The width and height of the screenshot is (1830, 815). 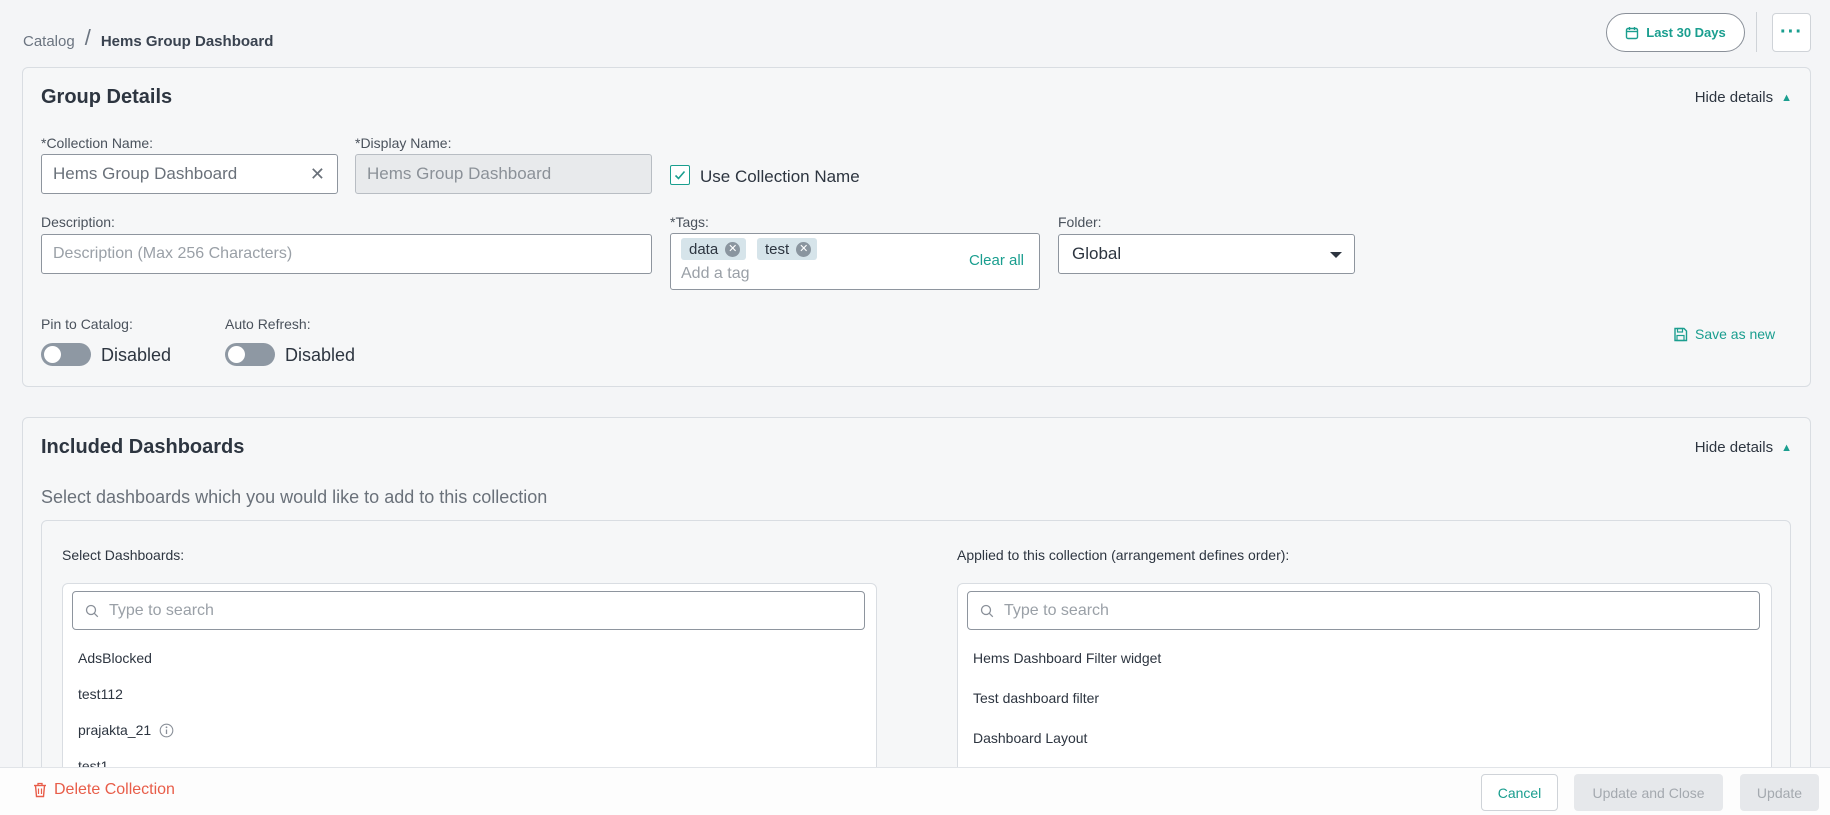 What do you see at coordinates (715, 274) in the screenshot?
I see `add-tag-placeholder: Add a tag` at bounding box center [715, 274].